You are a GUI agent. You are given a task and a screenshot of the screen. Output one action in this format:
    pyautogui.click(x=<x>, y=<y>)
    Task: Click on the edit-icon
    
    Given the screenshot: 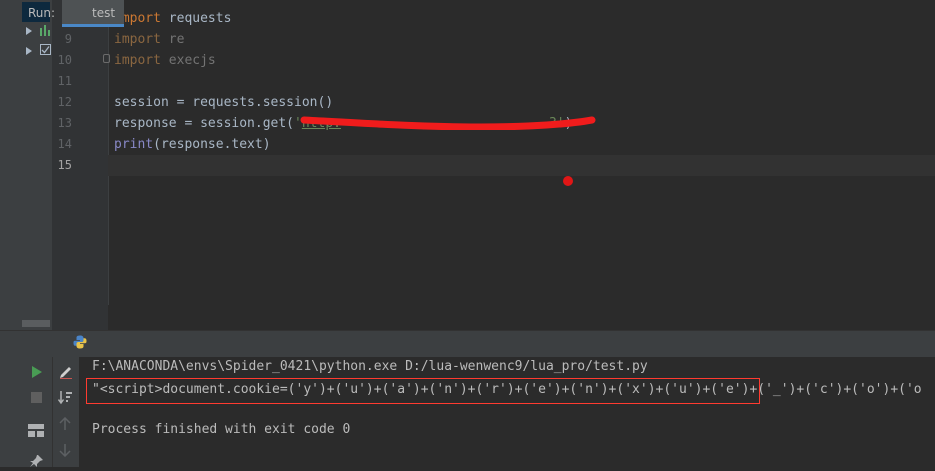 What is the action you would take?
    pyautogui.click(x=66, y=371)
    